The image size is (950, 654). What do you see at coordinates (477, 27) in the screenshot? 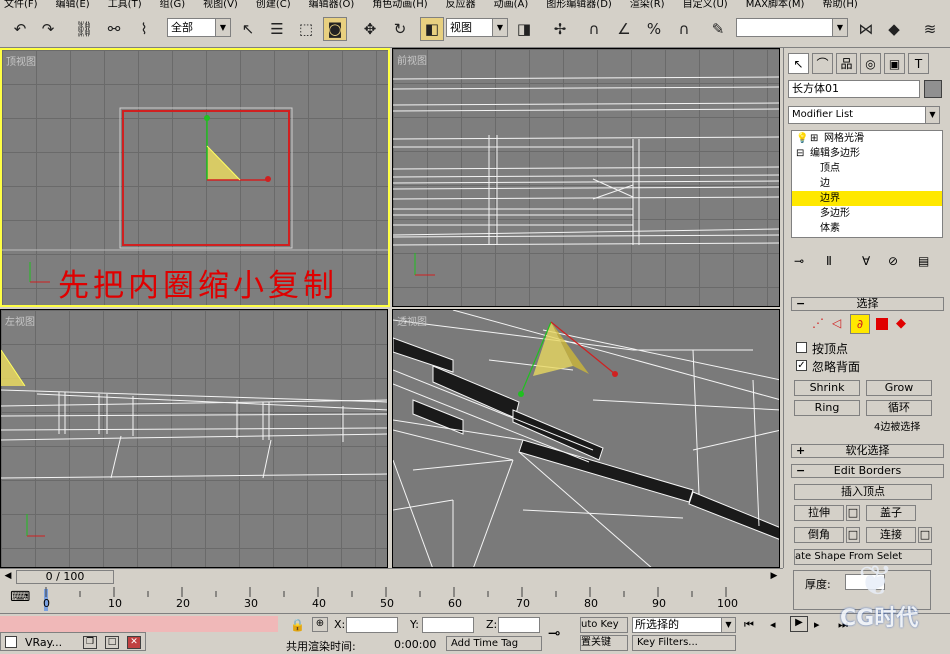
I see `ref-coord-dropdown: 视图 ▼` at bounding box center [477, 27].